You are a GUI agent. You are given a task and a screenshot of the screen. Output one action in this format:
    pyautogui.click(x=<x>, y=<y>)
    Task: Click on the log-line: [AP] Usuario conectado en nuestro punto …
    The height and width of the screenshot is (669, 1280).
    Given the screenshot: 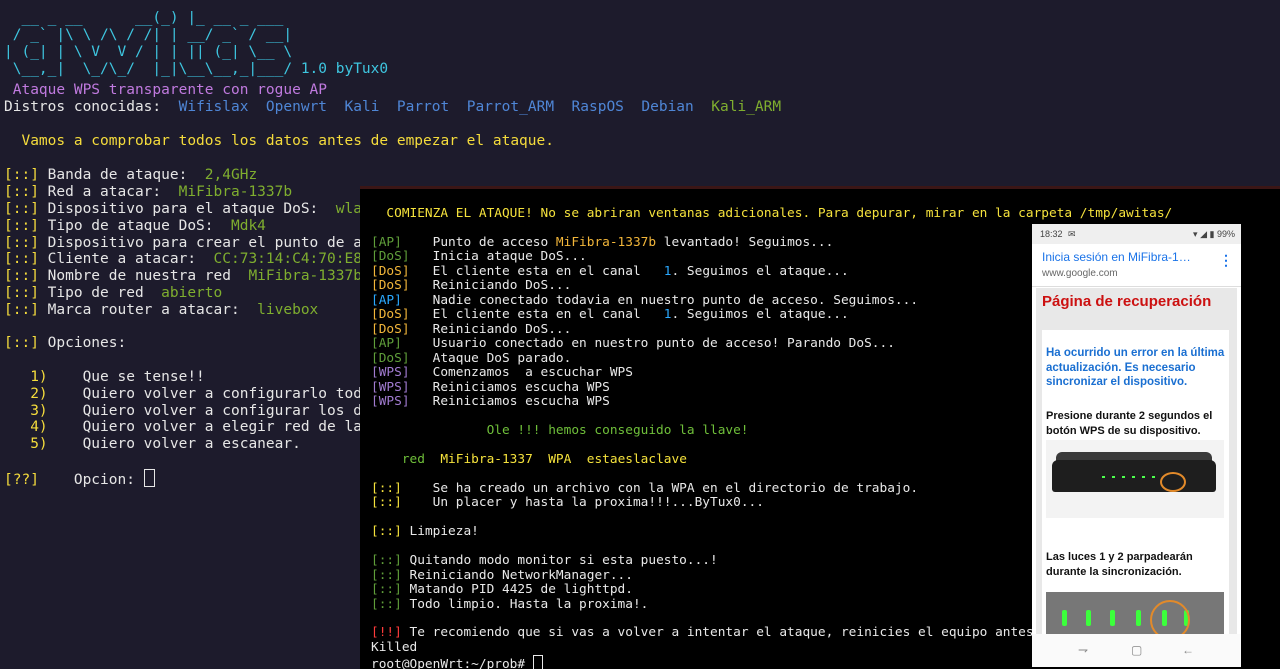 What is the action you would take?
    pyautogui.click(x=633, y=343)
    